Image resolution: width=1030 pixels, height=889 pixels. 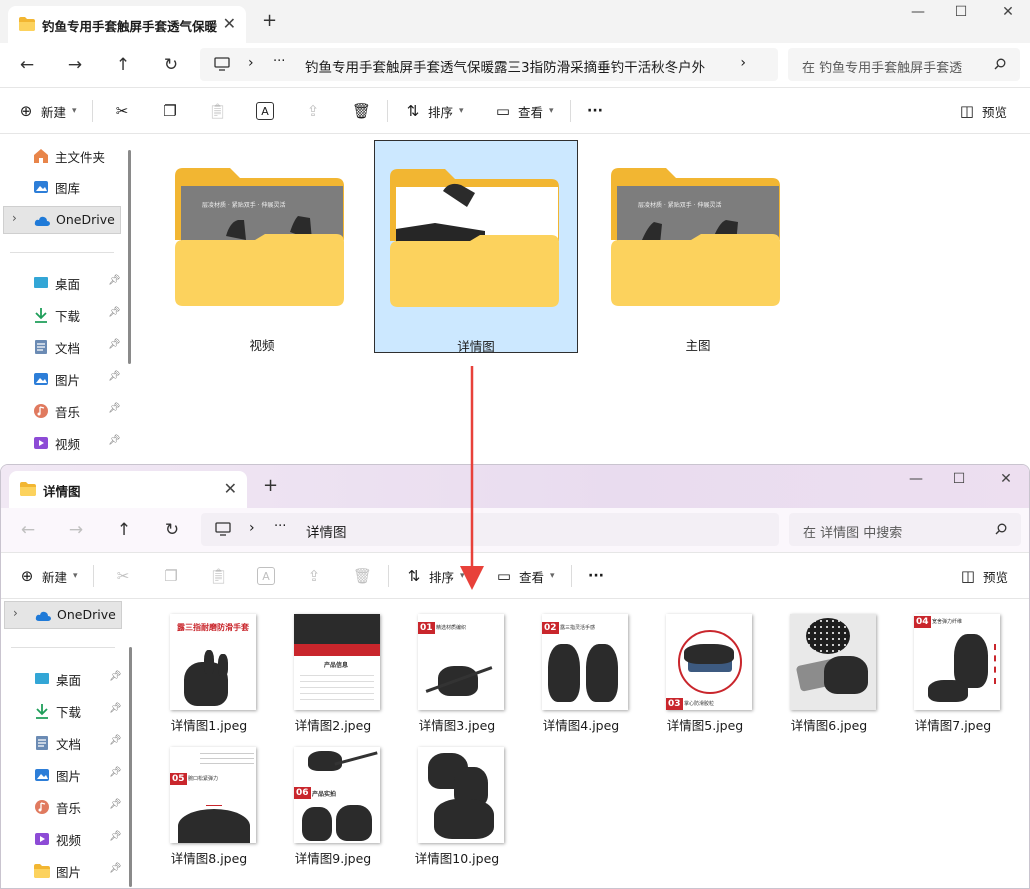 I want to click on file-item: 露三指耐磨防滑手套 详情图1.jpeg, so click(x=209, y=672).